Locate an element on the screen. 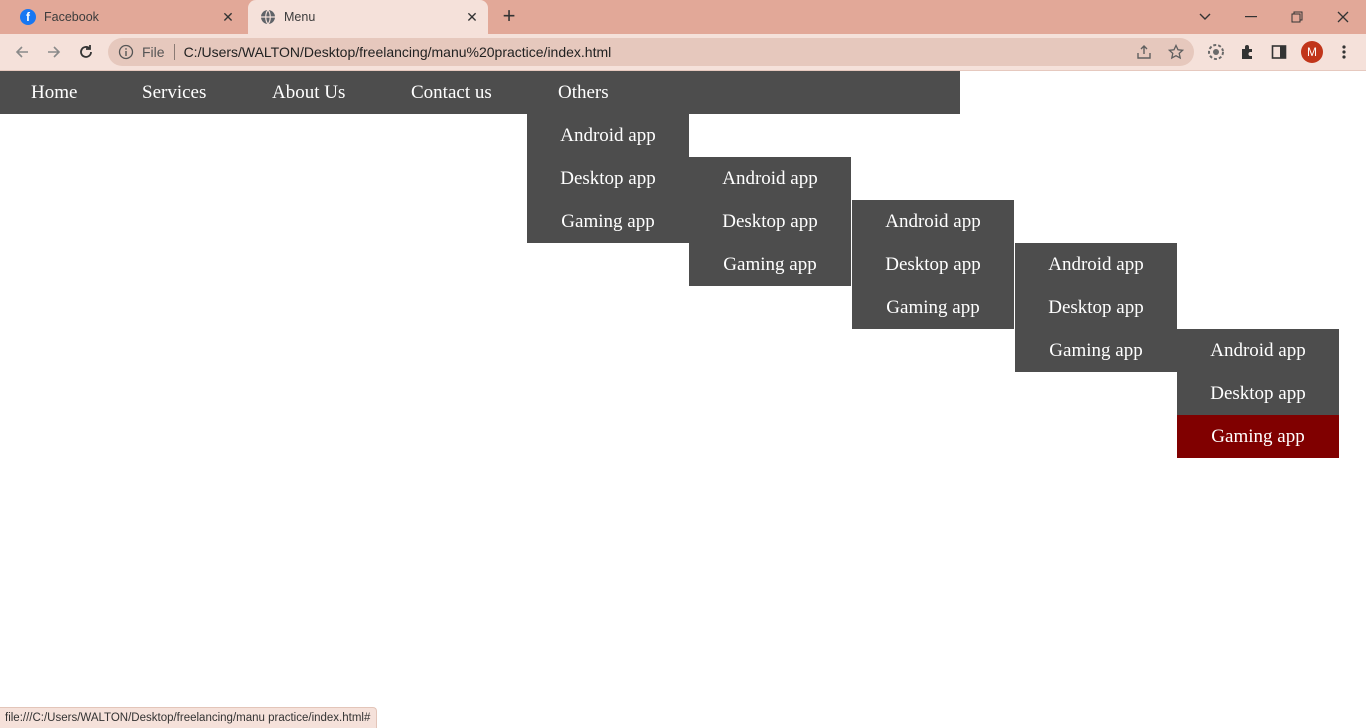  more-menu-icon is located at coordinates (1344, 52).